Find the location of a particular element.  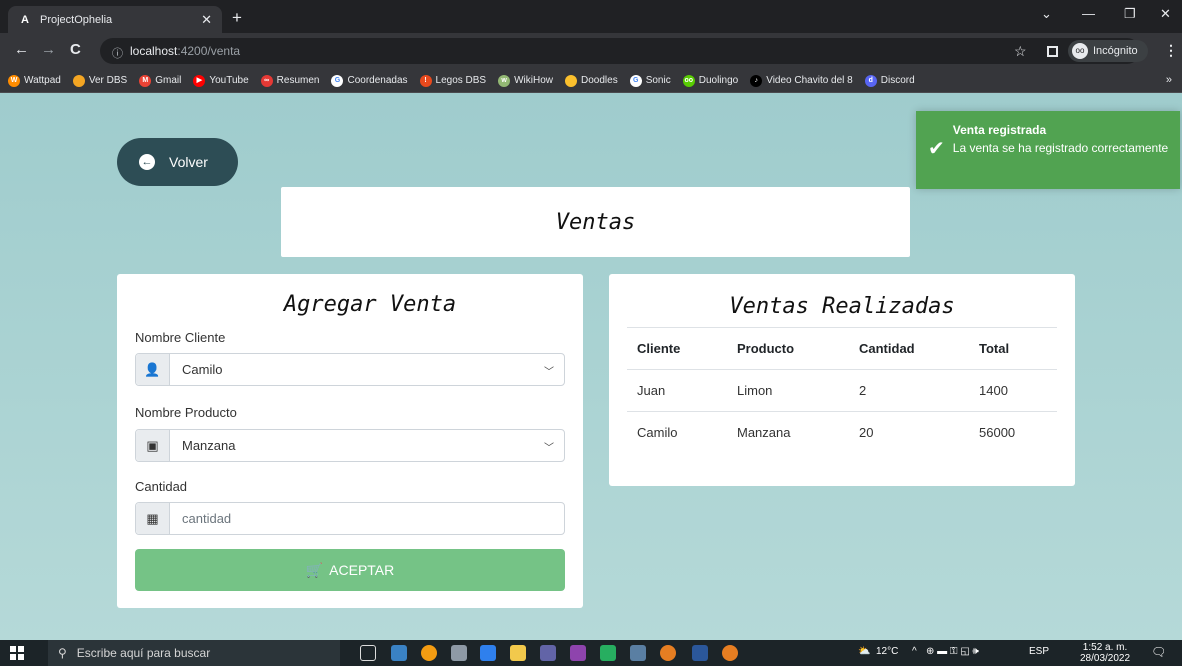

back-arrow-icon: ← is located at coordinates (21, 49).